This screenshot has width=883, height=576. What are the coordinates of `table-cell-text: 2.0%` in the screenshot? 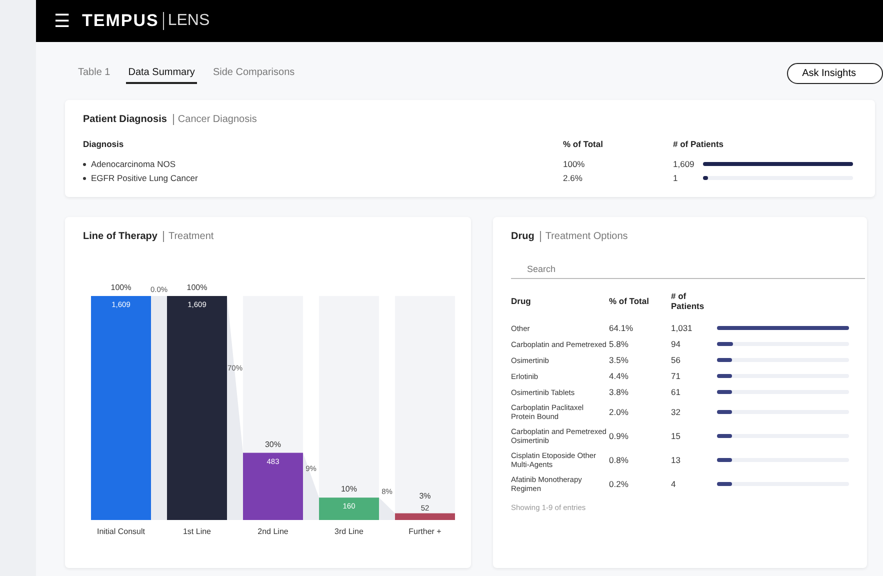 It's located at (619, 412).